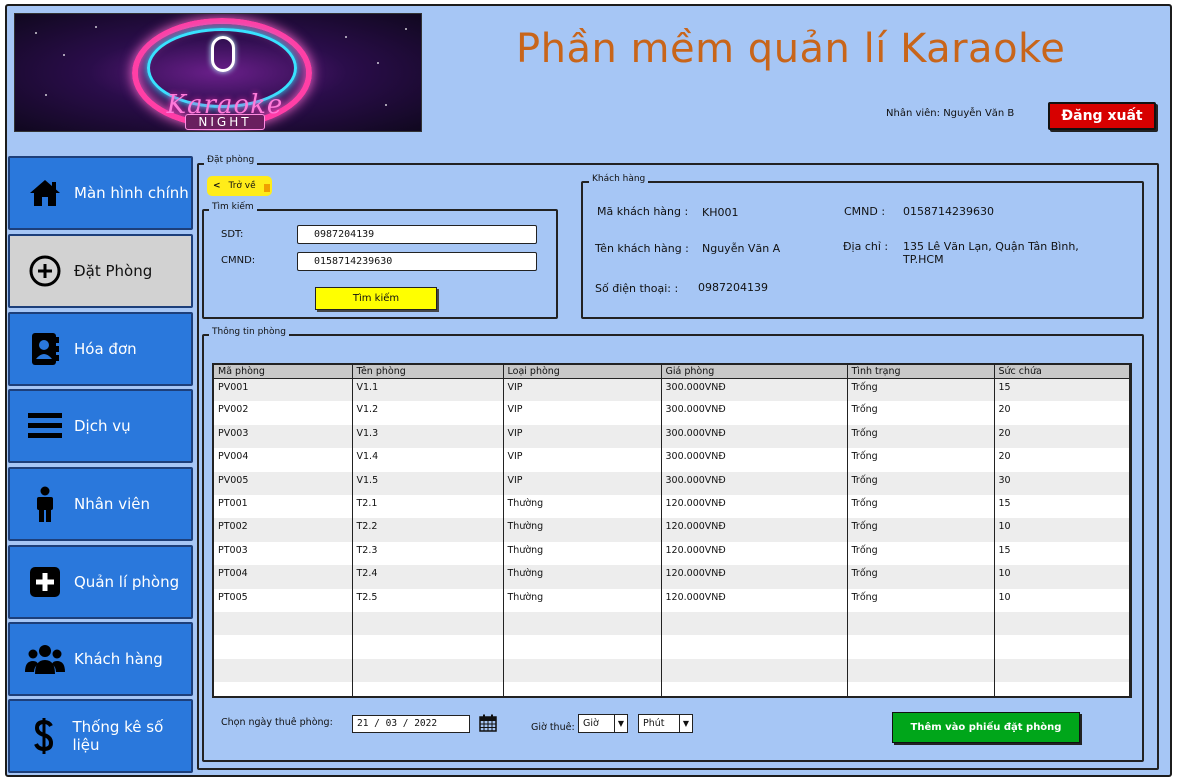  I want to click on back-button: < Trở về, so click(239, 186).